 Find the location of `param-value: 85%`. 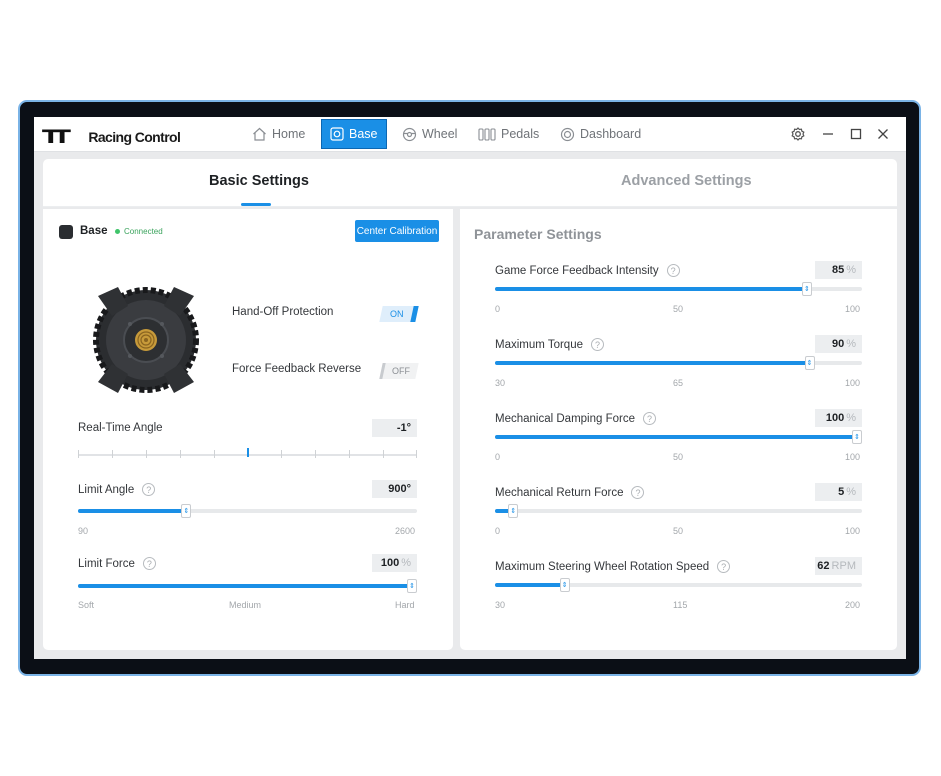

param-value: 85% is located at coordinates (838, 270).